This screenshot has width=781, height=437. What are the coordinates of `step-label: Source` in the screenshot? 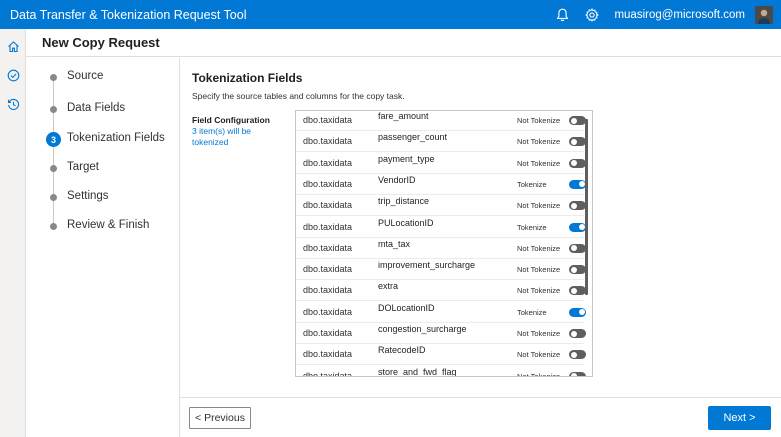 It's located at (85, 76).